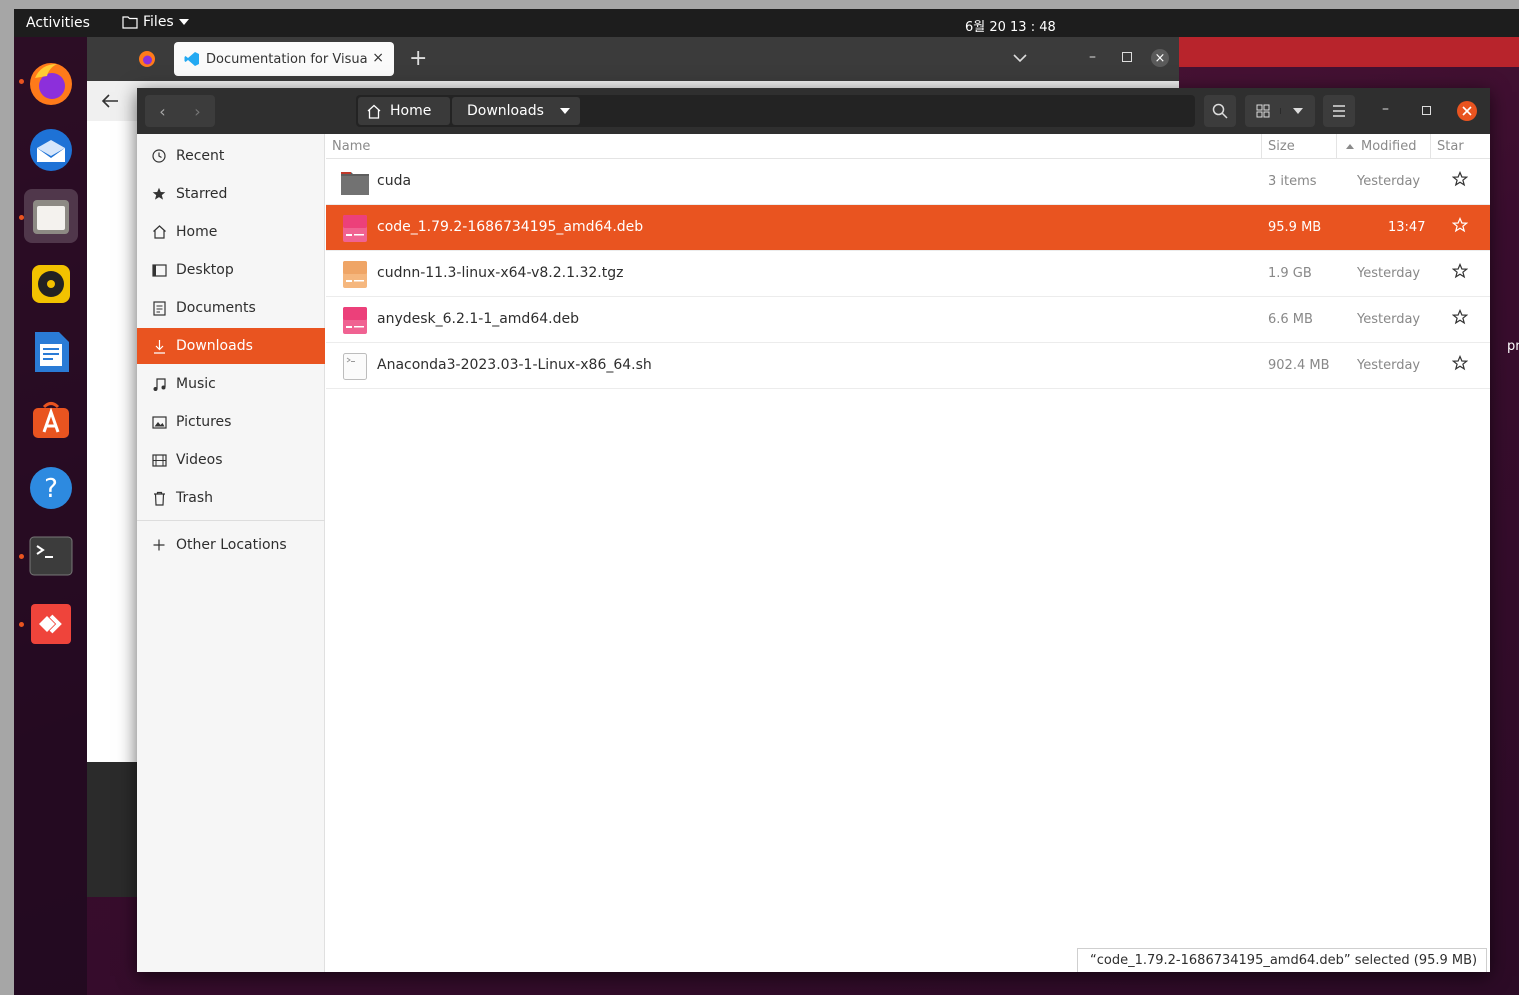  What do you see at coordinates (197, 232) in the screenshot?
I see `sidebar-item-label: Home` at bounding box center [197, 232].